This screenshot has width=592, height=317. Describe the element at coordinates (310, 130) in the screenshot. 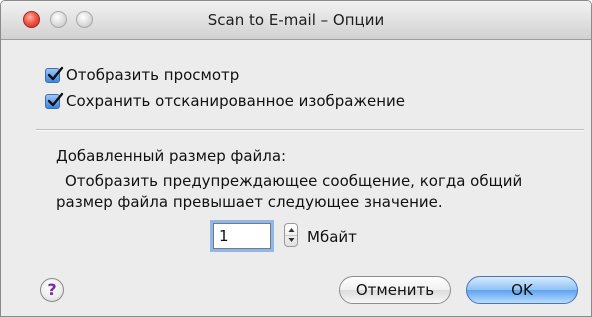

I see `section-divider` at that location.